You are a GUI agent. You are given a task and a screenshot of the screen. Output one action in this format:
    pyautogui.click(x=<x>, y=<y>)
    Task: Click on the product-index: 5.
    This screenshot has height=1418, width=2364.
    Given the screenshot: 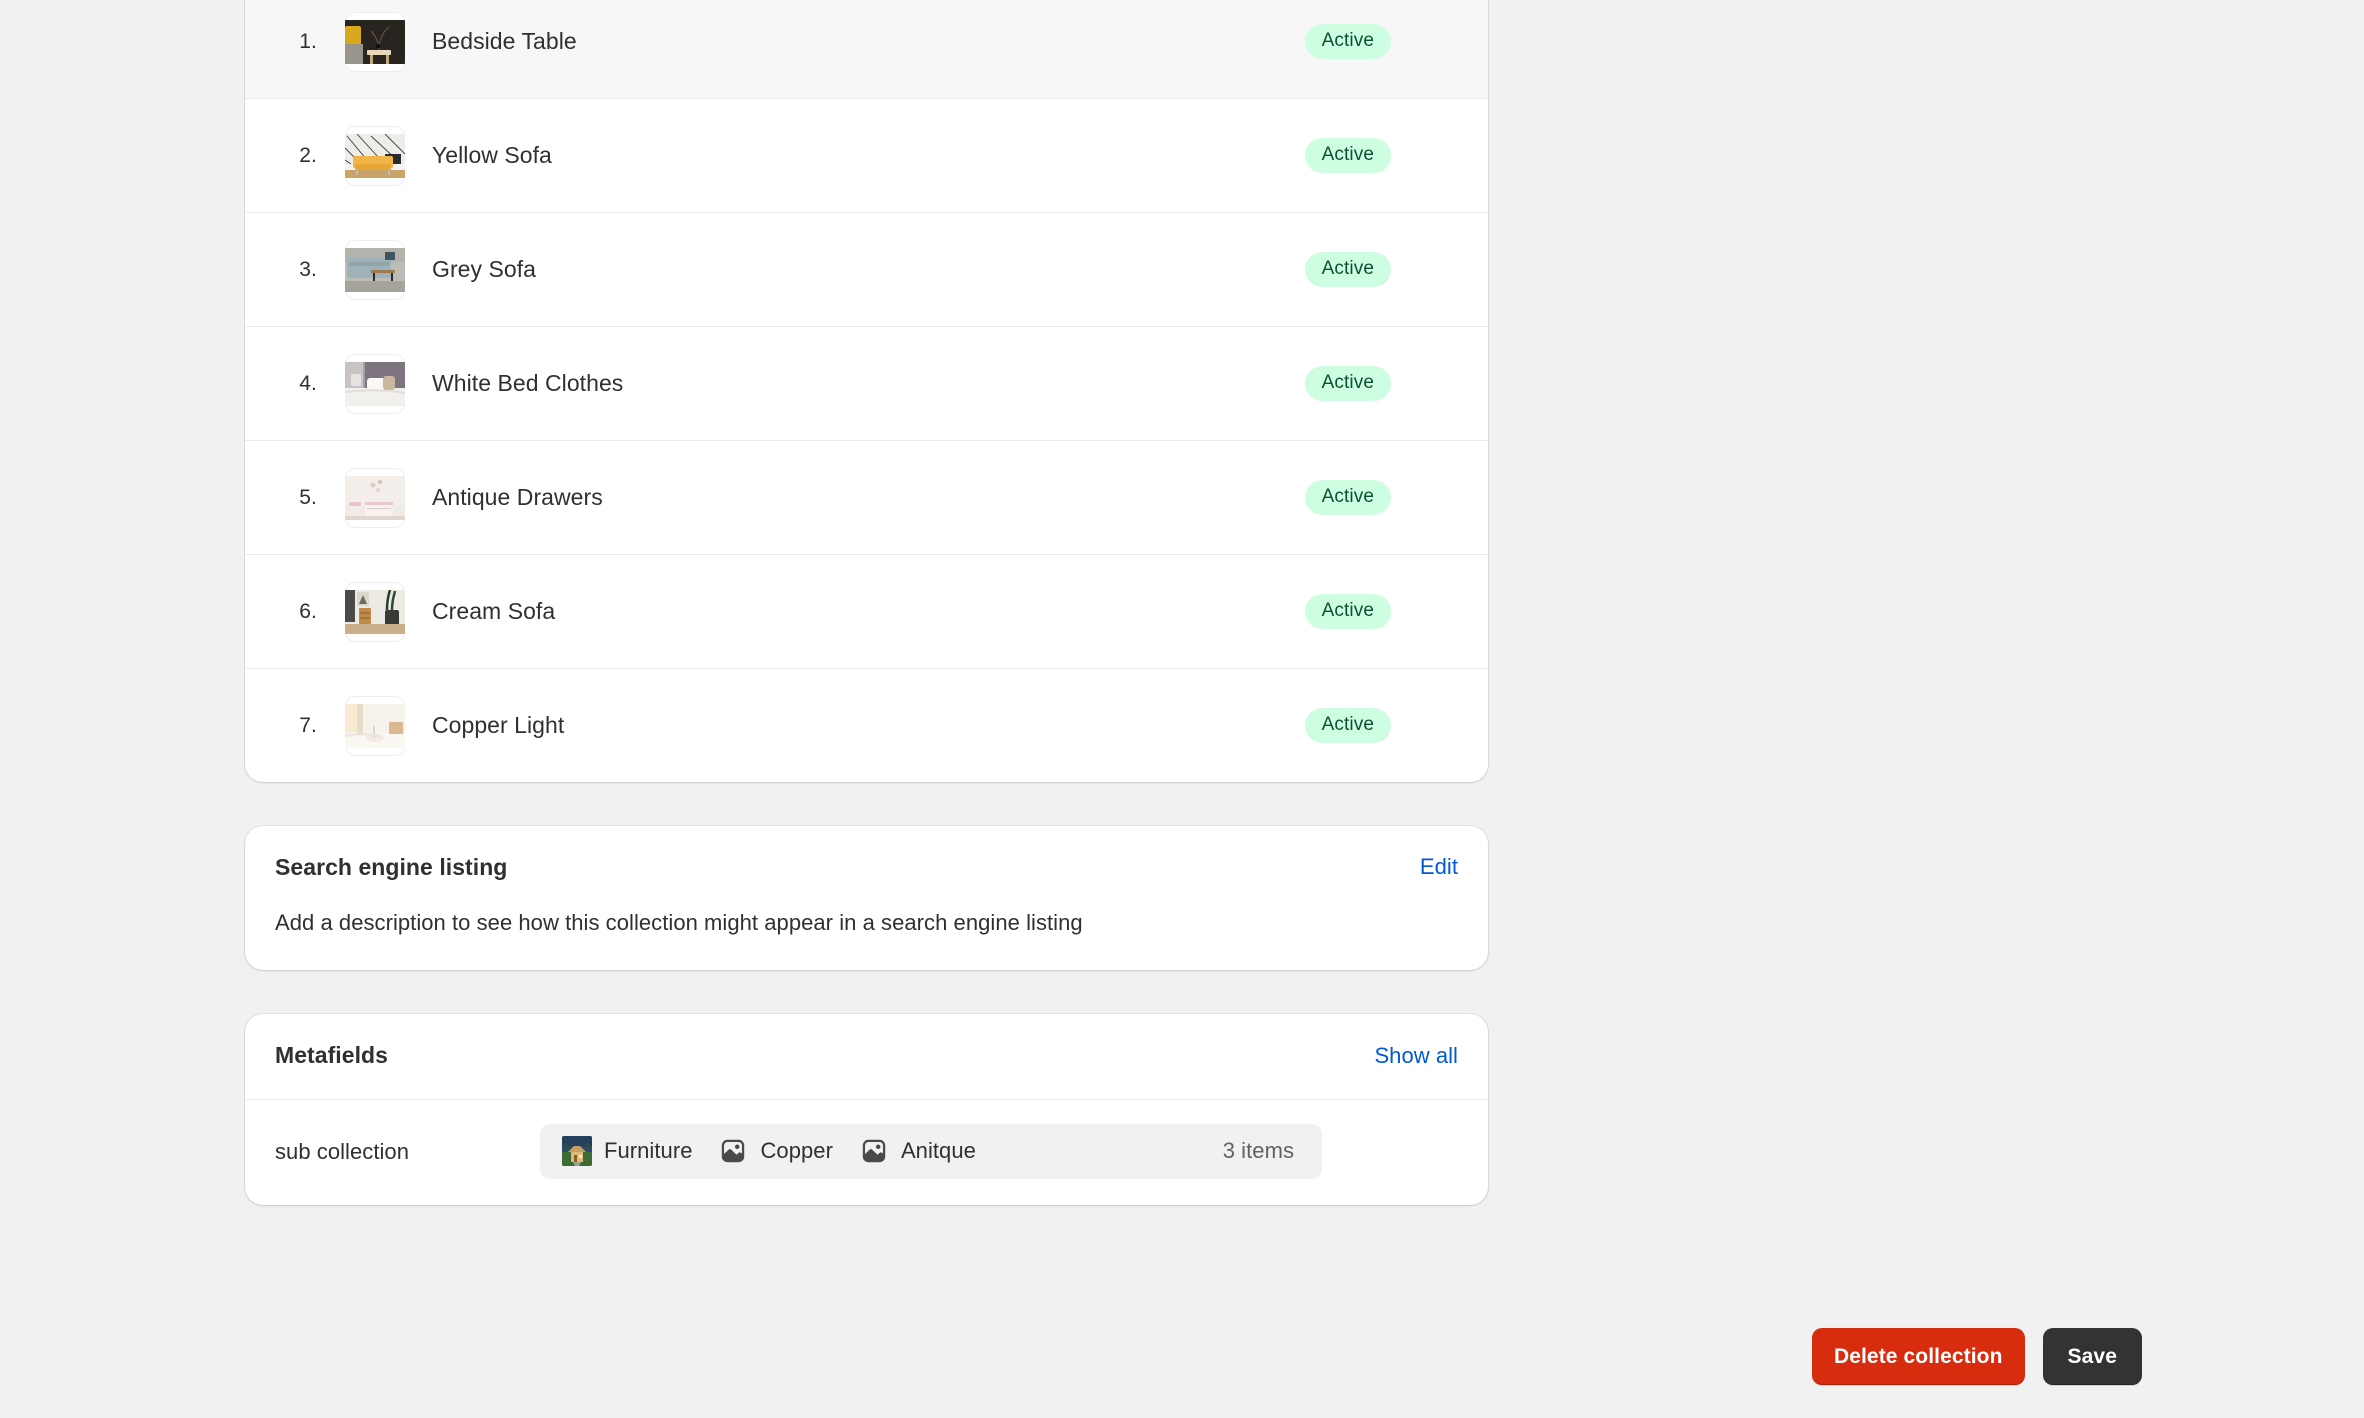 What is the action you would take?
    pyautogui.click(x=308, y=497)
    